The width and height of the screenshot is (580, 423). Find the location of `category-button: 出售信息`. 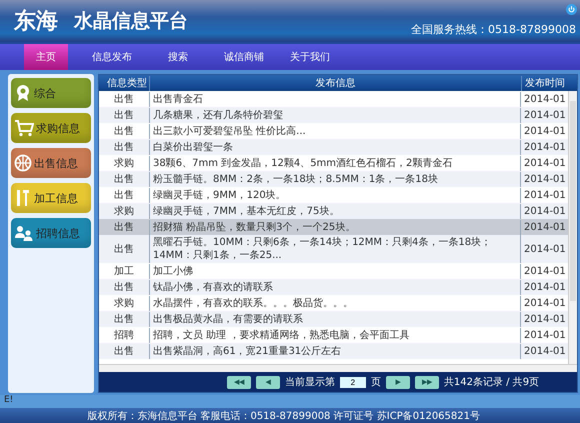

category-button: 出售信息 is located at coordinates (51, 163).